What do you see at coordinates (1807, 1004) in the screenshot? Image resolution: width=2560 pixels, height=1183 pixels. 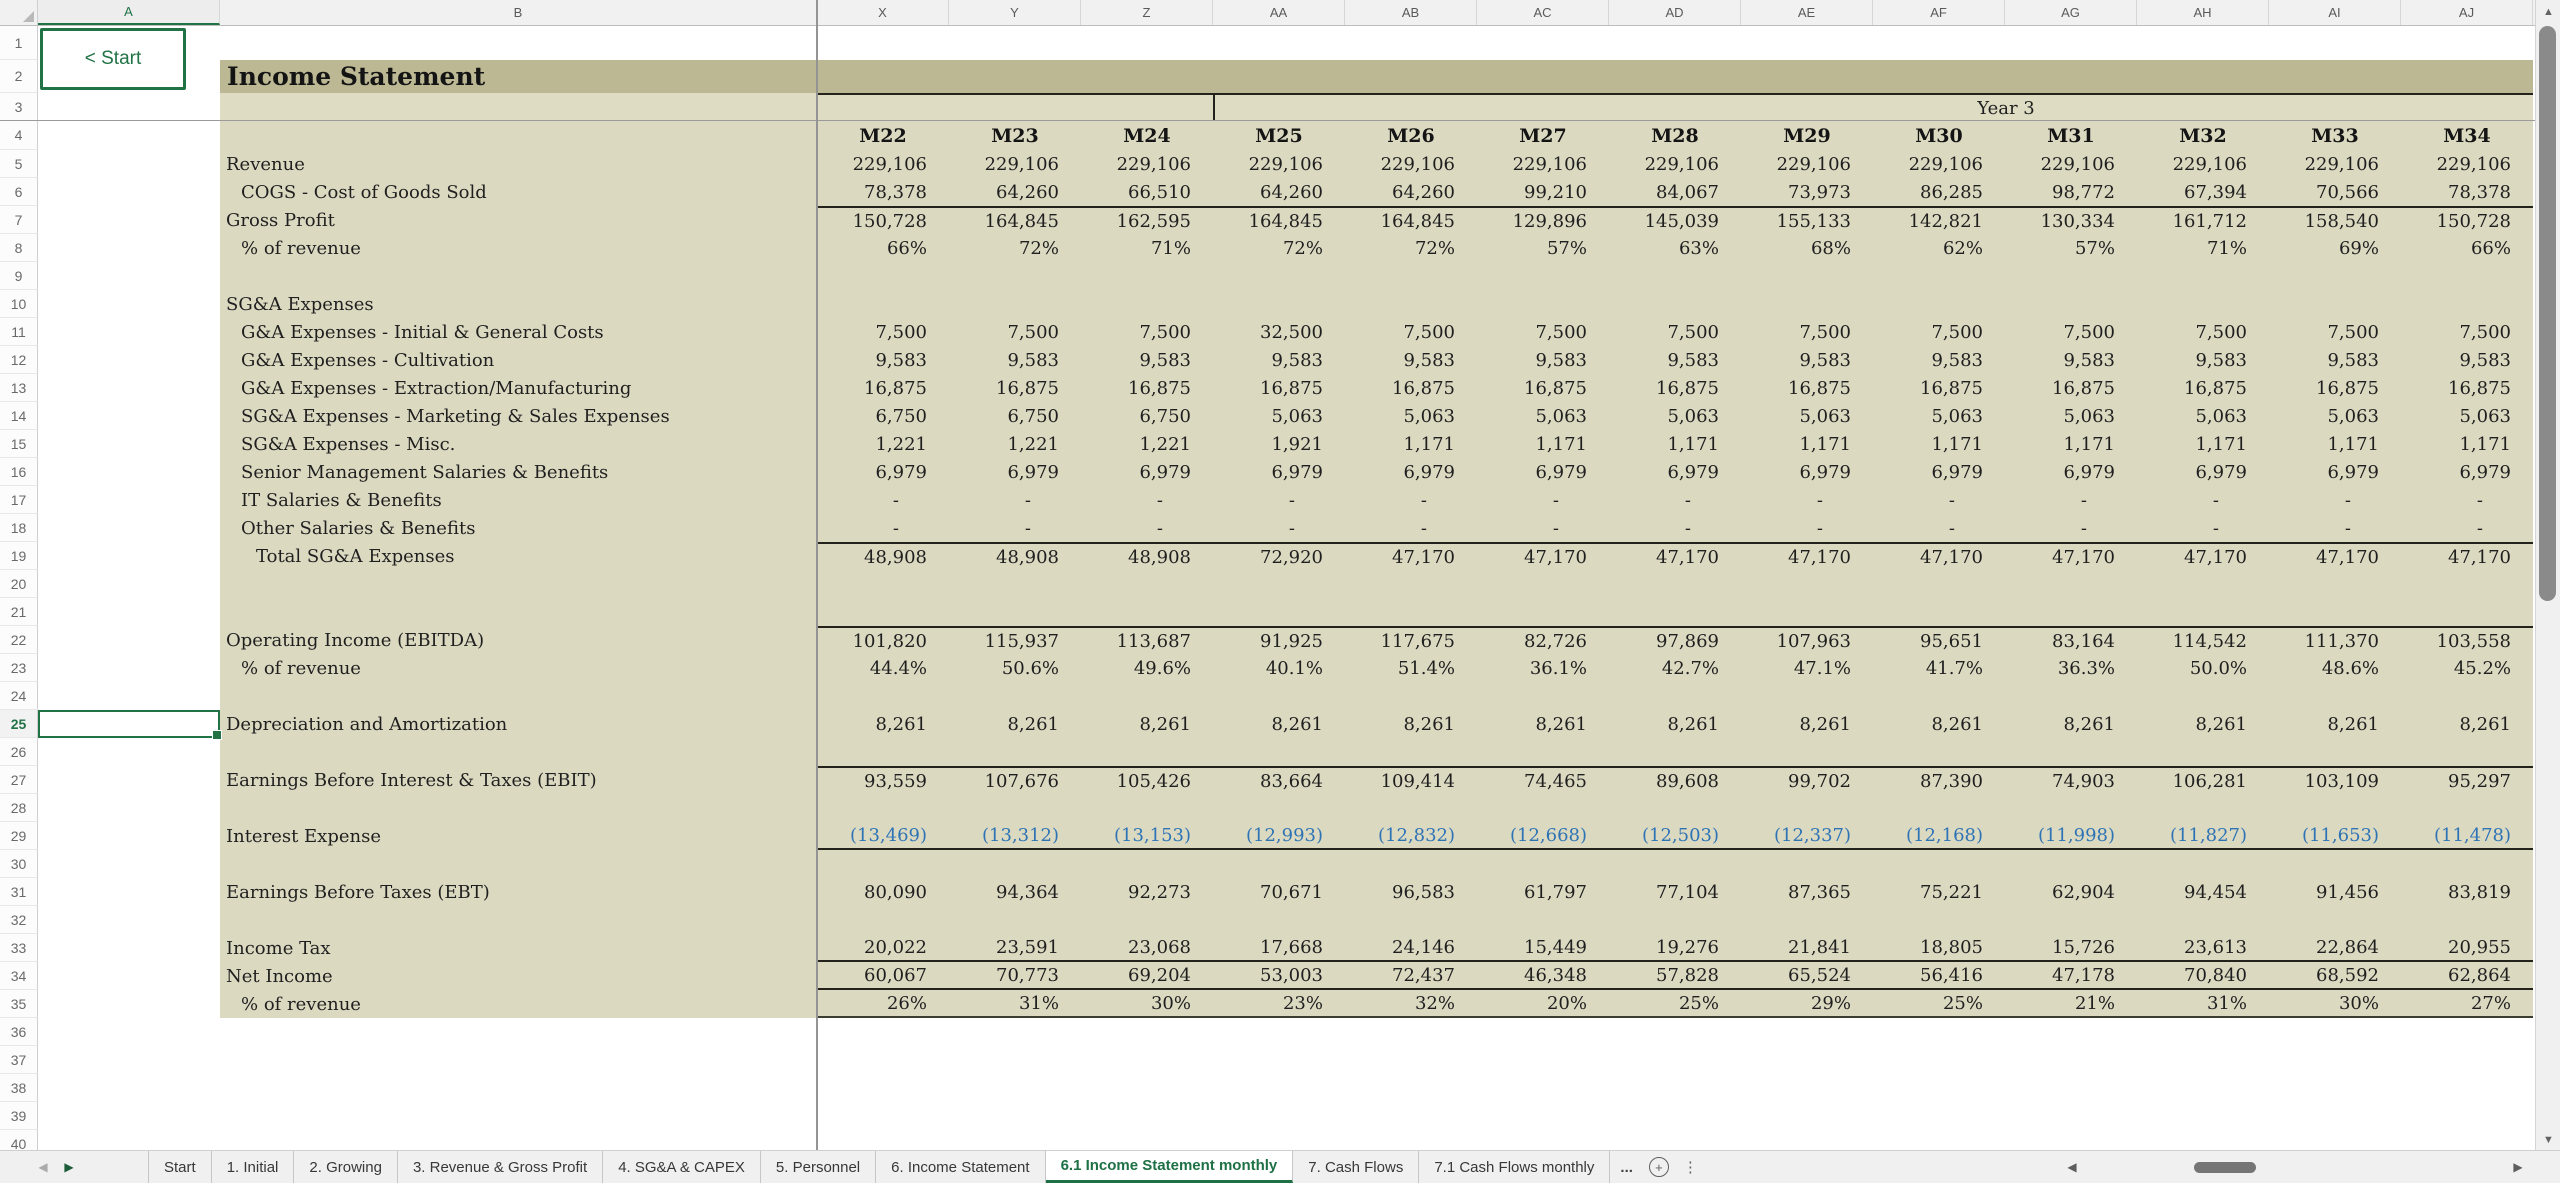 I see `value-cell: 29%` at bounding box center [1807, 1004].